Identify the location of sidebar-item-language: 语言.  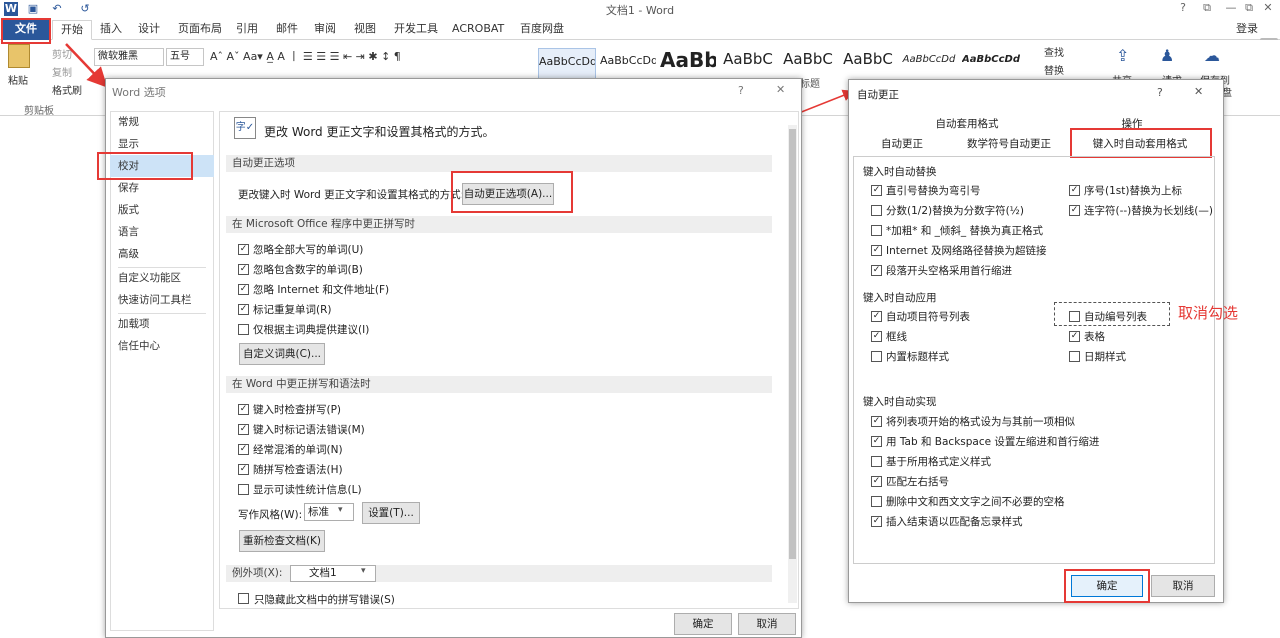
(162, 232).